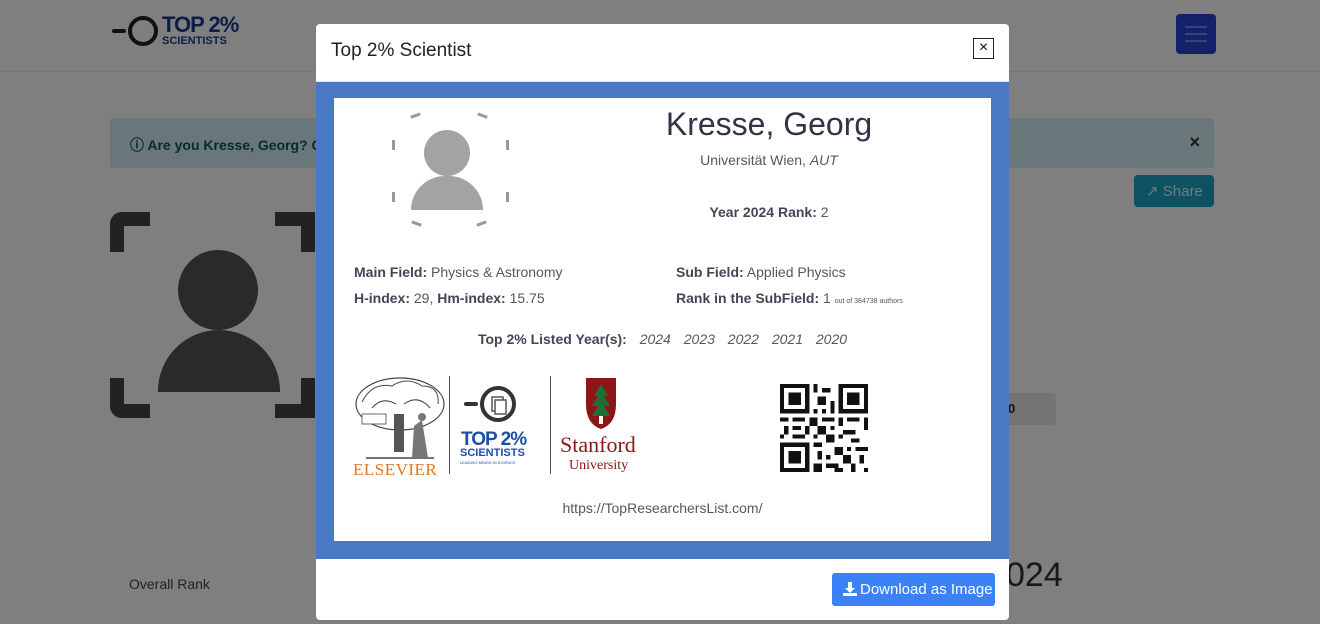 This screenshot has width=1320, height=624. I want to click on main-field: Main Field: Physics & Astronomy, so click(458, 272).